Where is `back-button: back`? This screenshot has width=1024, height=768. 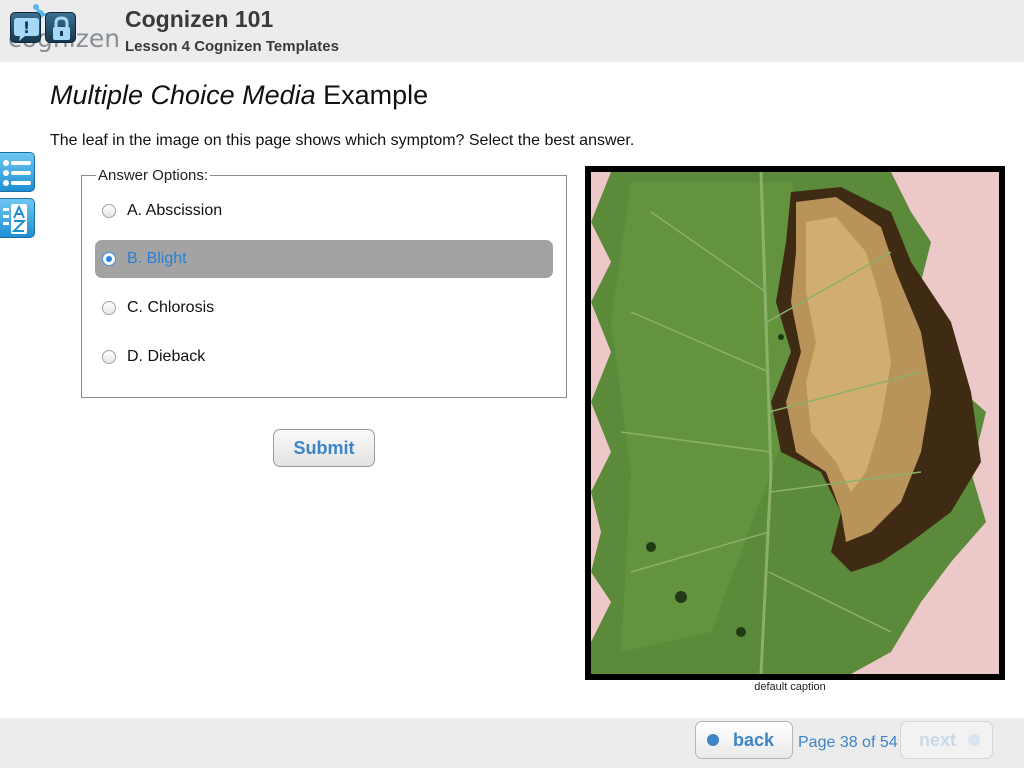 back-button: back is located at coordinates (744, 740).